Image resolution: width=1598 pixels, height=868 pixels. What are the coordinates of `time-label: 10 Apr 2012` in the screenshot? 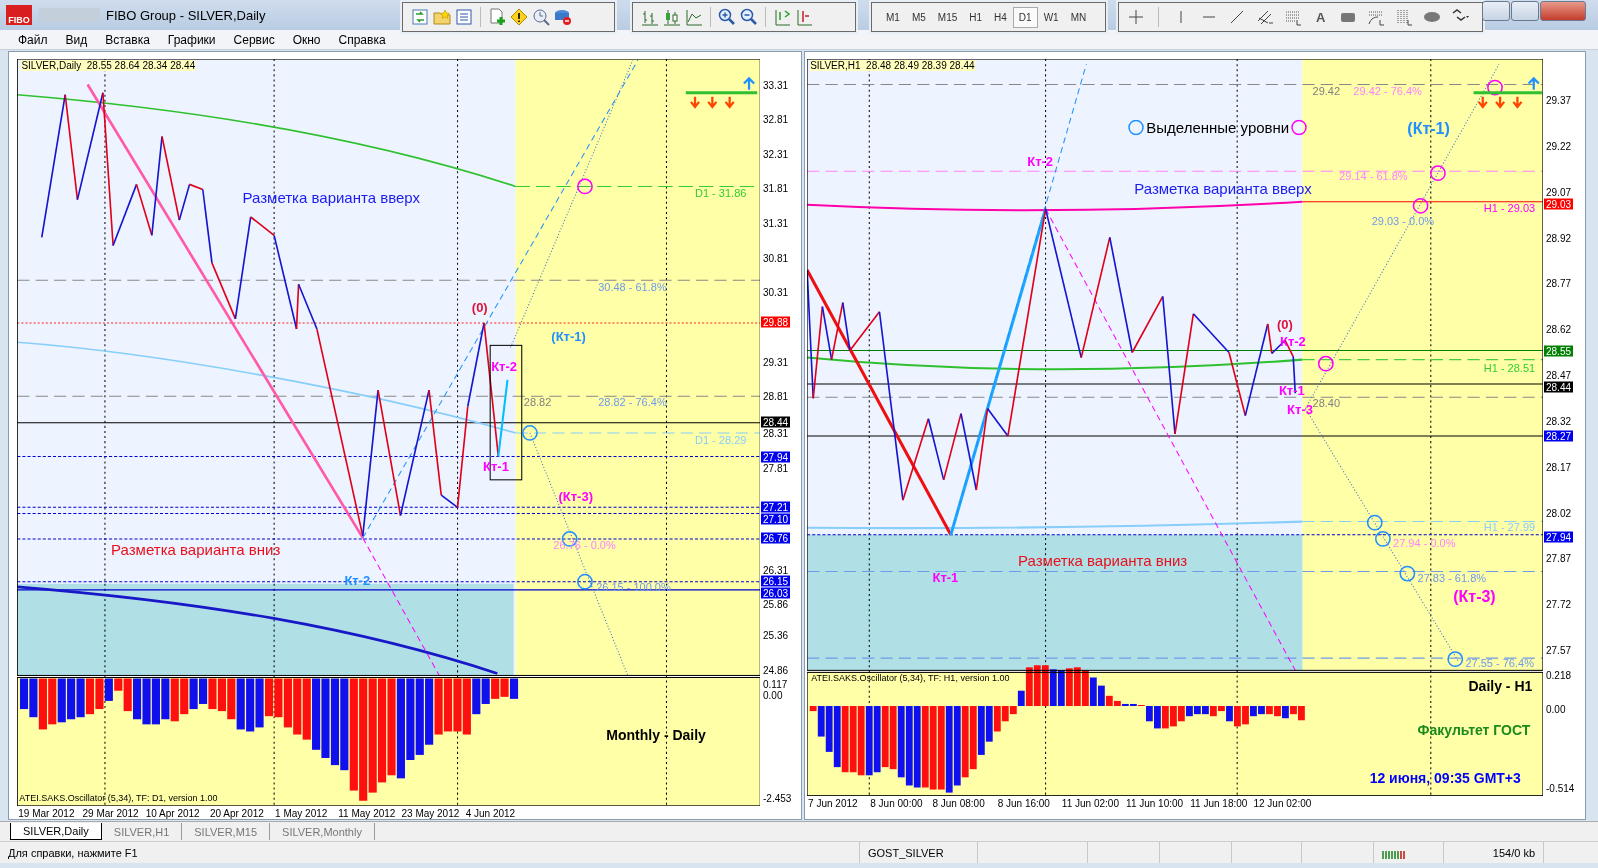 It's located at (172, 813).